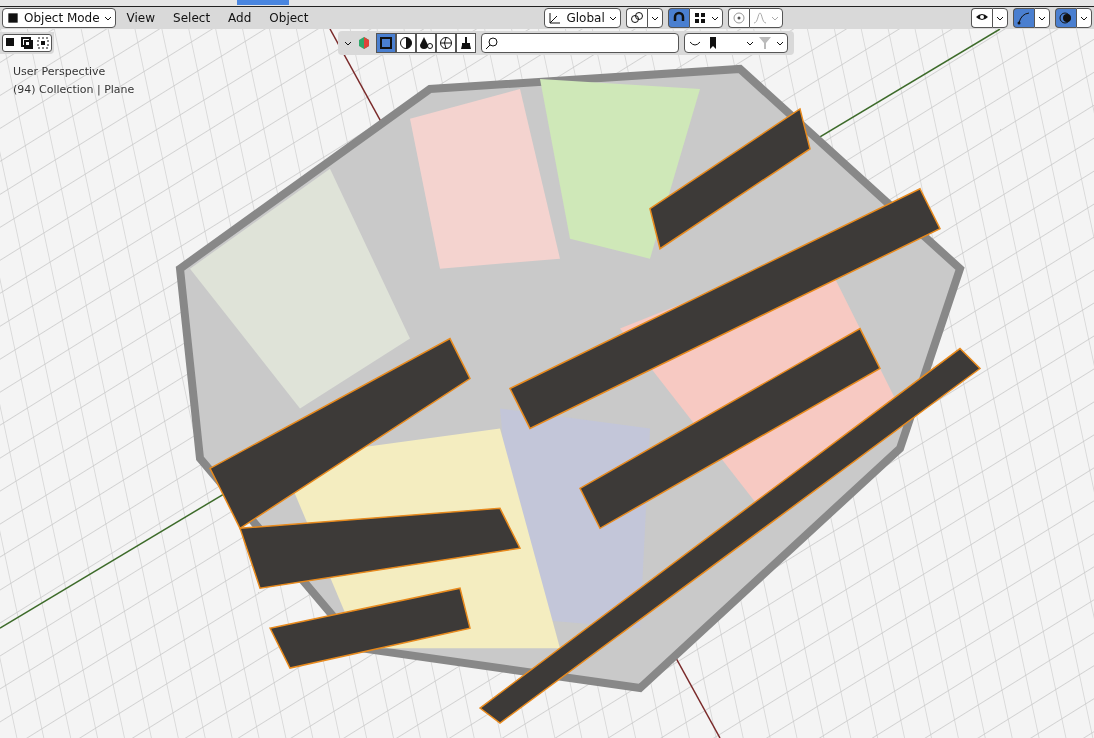 Image resolution: width=1094 pixels, height=738 pixels. I want to click on object-info-label: (94) Collection | Plane, so click(74, 90).